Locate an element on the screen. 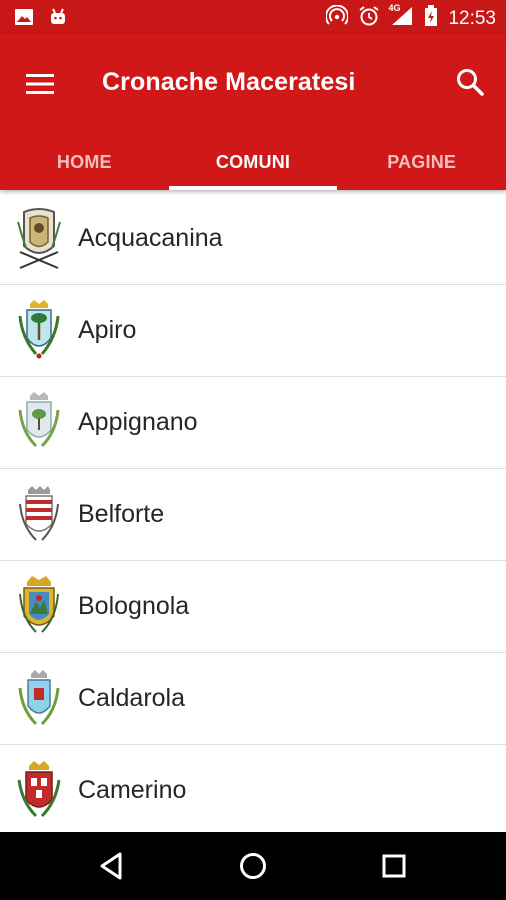 This screenshot has height=900, width=506. comune-name: Bolognola is located at coordinates (134, 606).